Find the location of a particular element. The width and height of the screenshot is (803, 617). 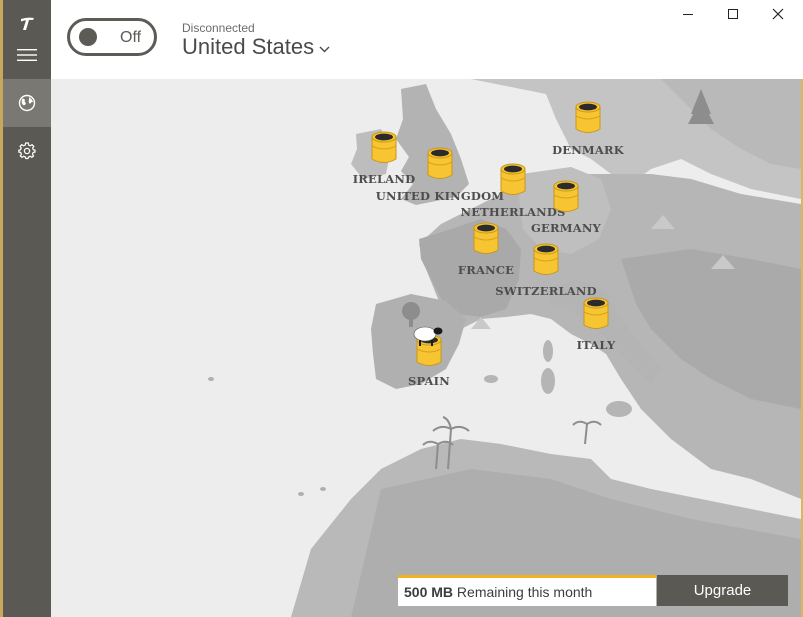

data-remaining-box: 500 MB Remaining this month is located at coordinates (527, 590).